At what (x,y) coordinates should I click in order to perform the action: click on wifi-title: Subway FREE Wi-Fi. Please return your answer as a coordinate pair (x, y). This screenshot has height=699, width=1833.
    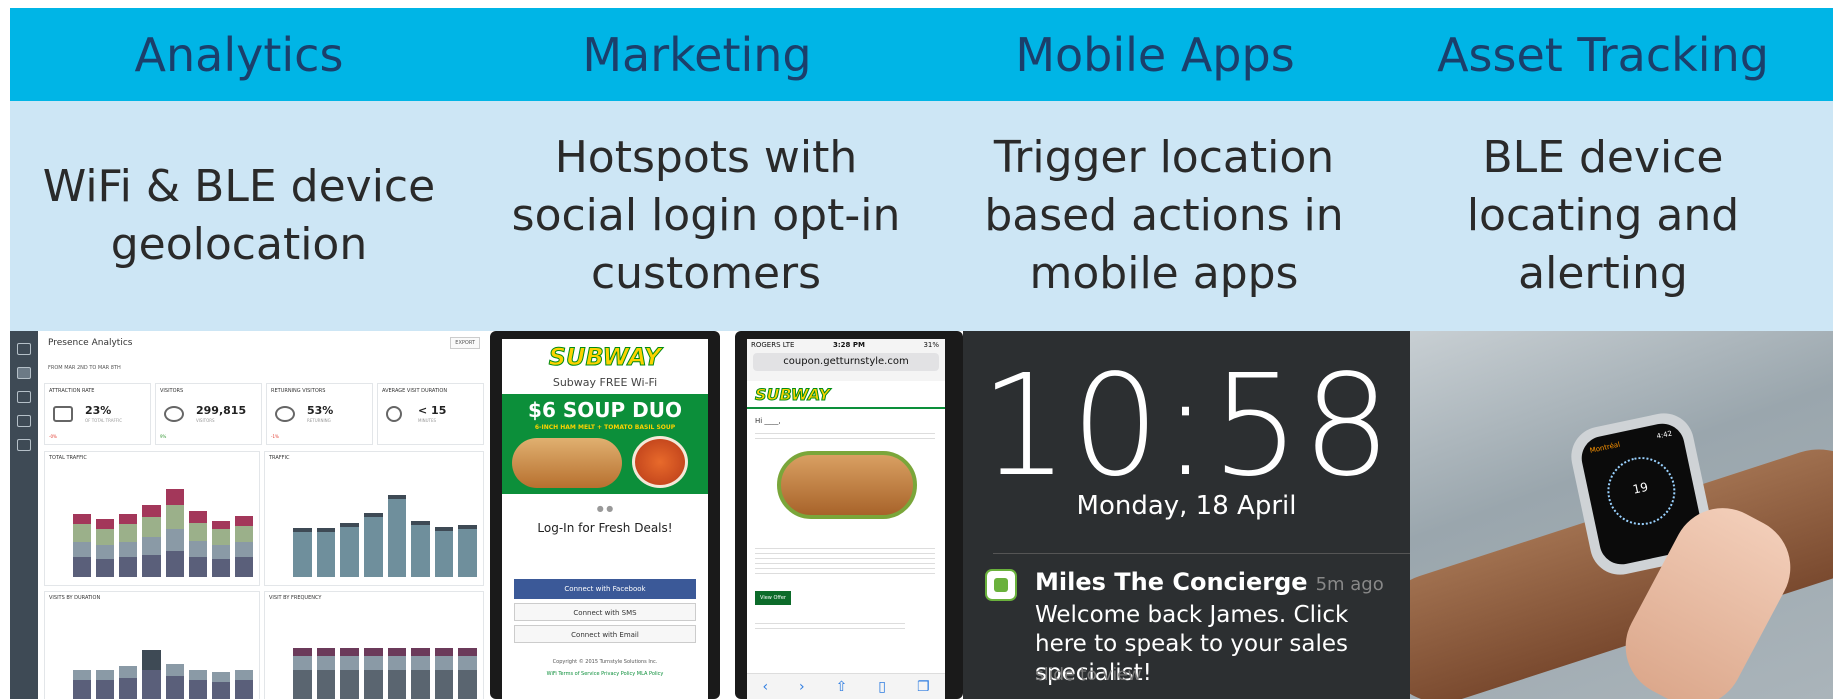
    Looking at the image, I should click on (605, 382).